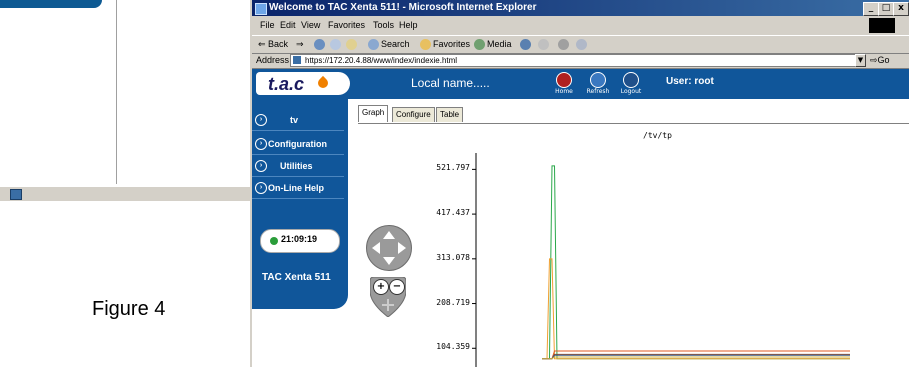  Describe the element at coordinates (300, 44) in the screenshot. I see `forward-button: ⇒` at that location.